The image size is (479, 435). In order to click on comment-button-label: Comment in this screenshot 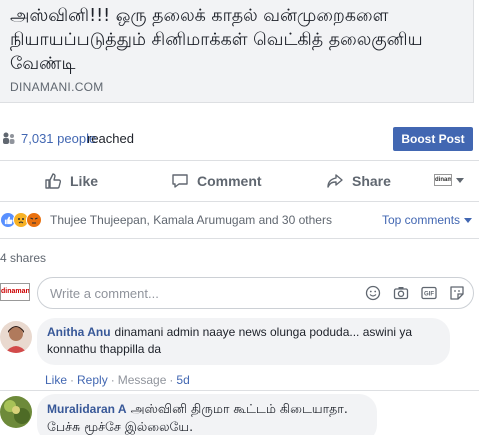, I will do `click(229, 181)`.